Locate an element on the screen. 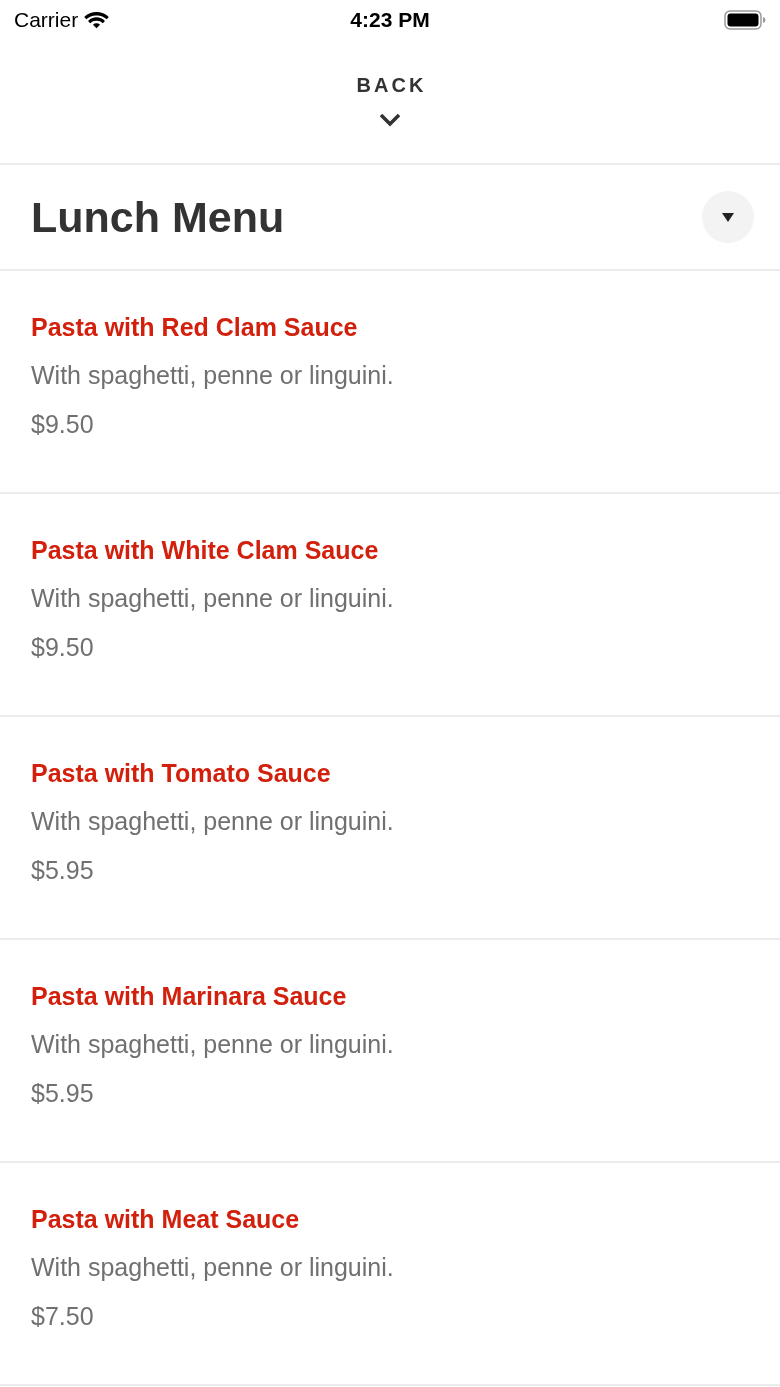  menu-item-name: Pasta with Meat Sauce is located at coordinates (165, 1219).